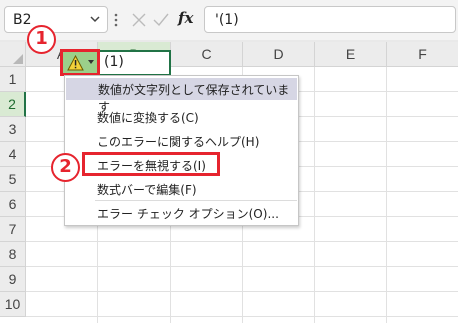  Describe the element at coordinates (148, 117) in the screenshot. I see `menu-item-convert-to-number: 数値に変換する(C)` at that location.